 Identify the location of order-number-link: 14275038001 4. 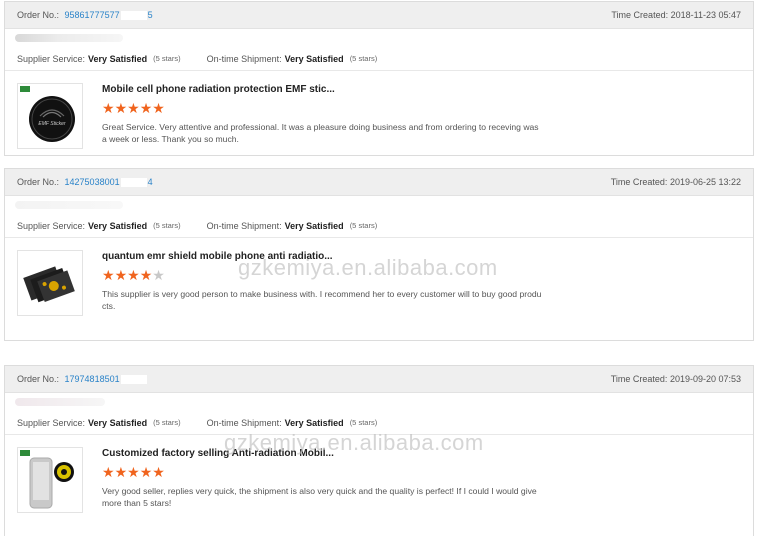
(109, 182).